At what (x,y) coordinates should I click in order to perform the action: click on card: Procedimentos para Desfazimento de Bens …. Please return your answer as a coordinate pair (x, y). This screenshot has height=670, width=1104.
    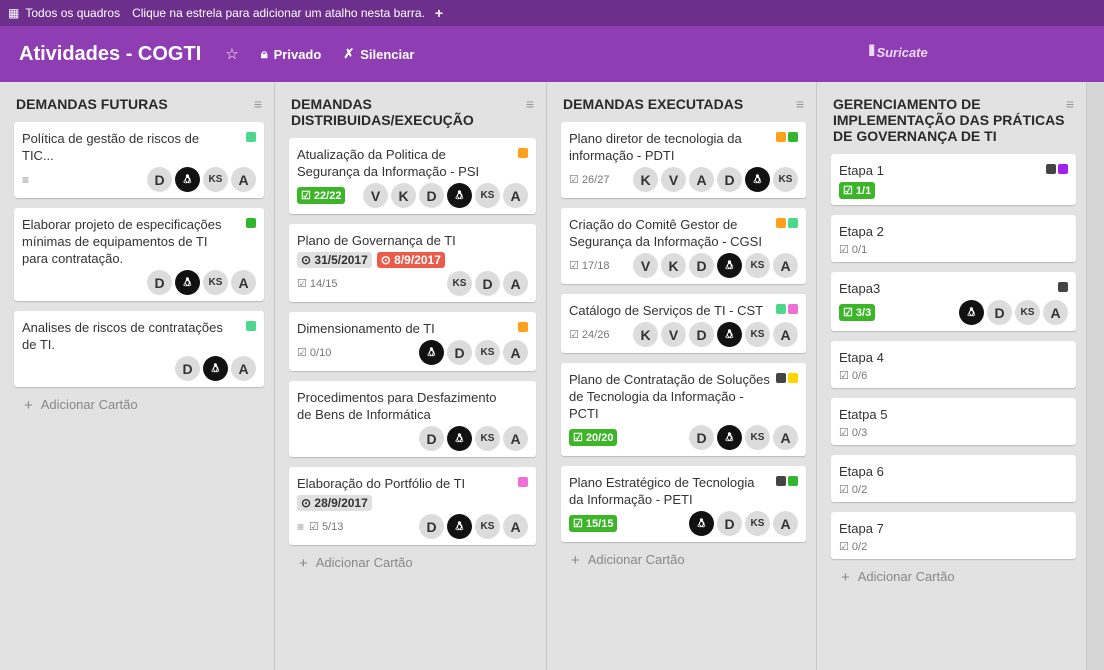
    Looking at the image, I should click on (412, 419).